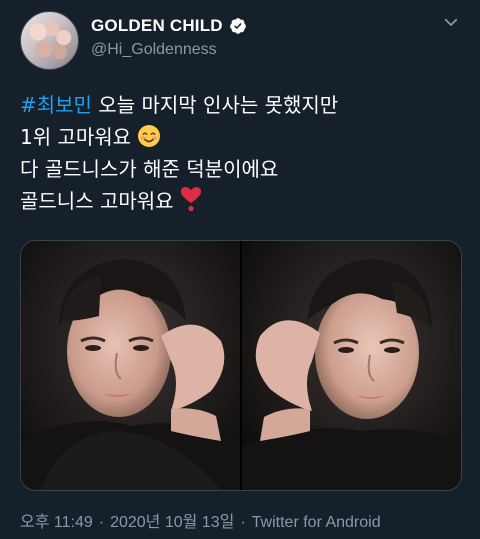 Image resolution: width=480 pixels, height=539 pixels. Describe the element at coordinates (154, 50) in the screenshot. I see `account-handle: @Hi_Goldenness` at that location.